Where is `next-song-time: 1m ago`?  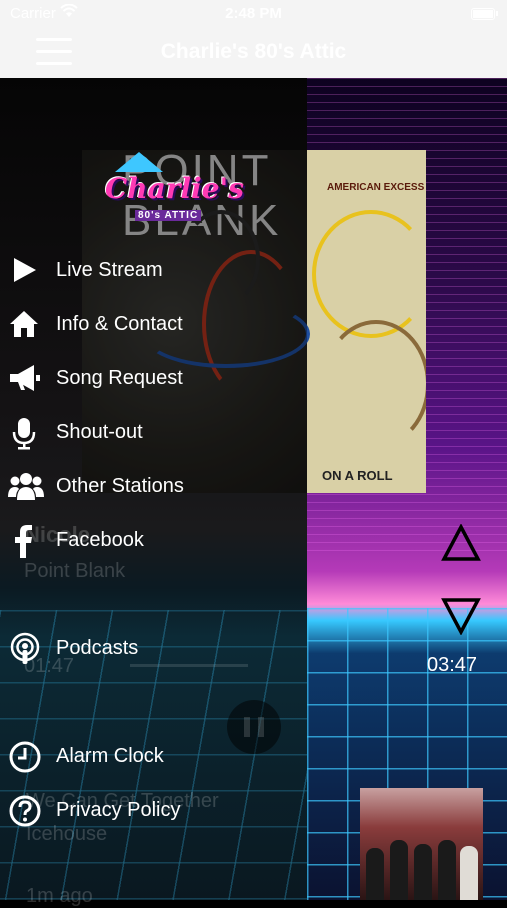
next-song-time: 1m ago is located at coordinates (59, 896).